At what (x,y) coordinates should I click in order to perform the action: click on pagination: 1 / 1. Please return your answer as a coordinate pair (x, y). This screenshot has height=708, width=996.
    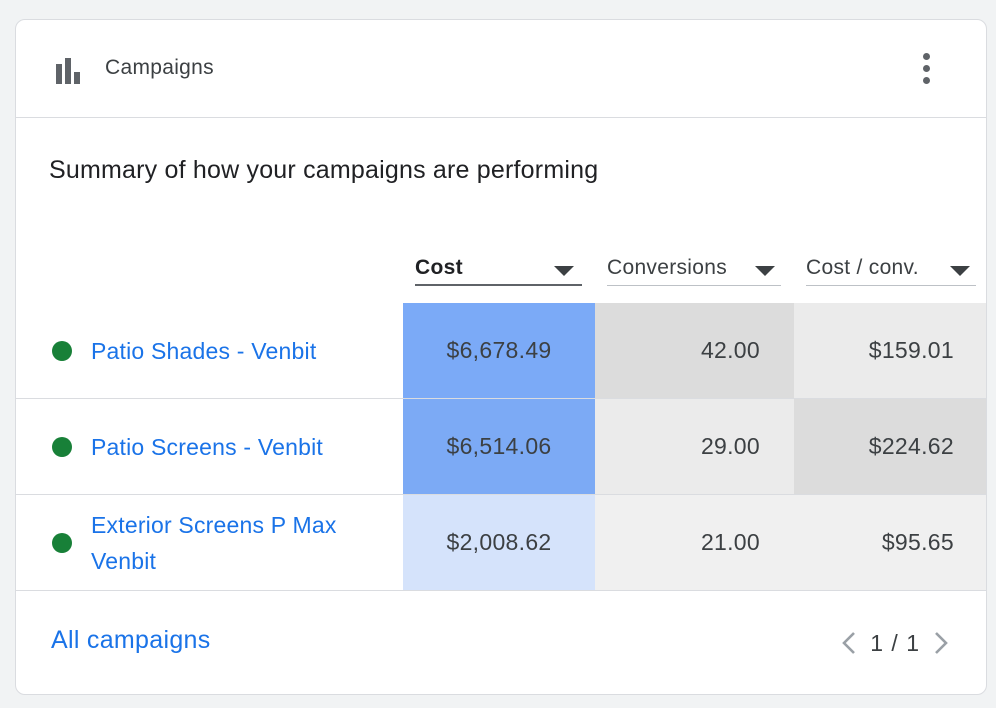
    Looking at the image, I should click on (895, 643).